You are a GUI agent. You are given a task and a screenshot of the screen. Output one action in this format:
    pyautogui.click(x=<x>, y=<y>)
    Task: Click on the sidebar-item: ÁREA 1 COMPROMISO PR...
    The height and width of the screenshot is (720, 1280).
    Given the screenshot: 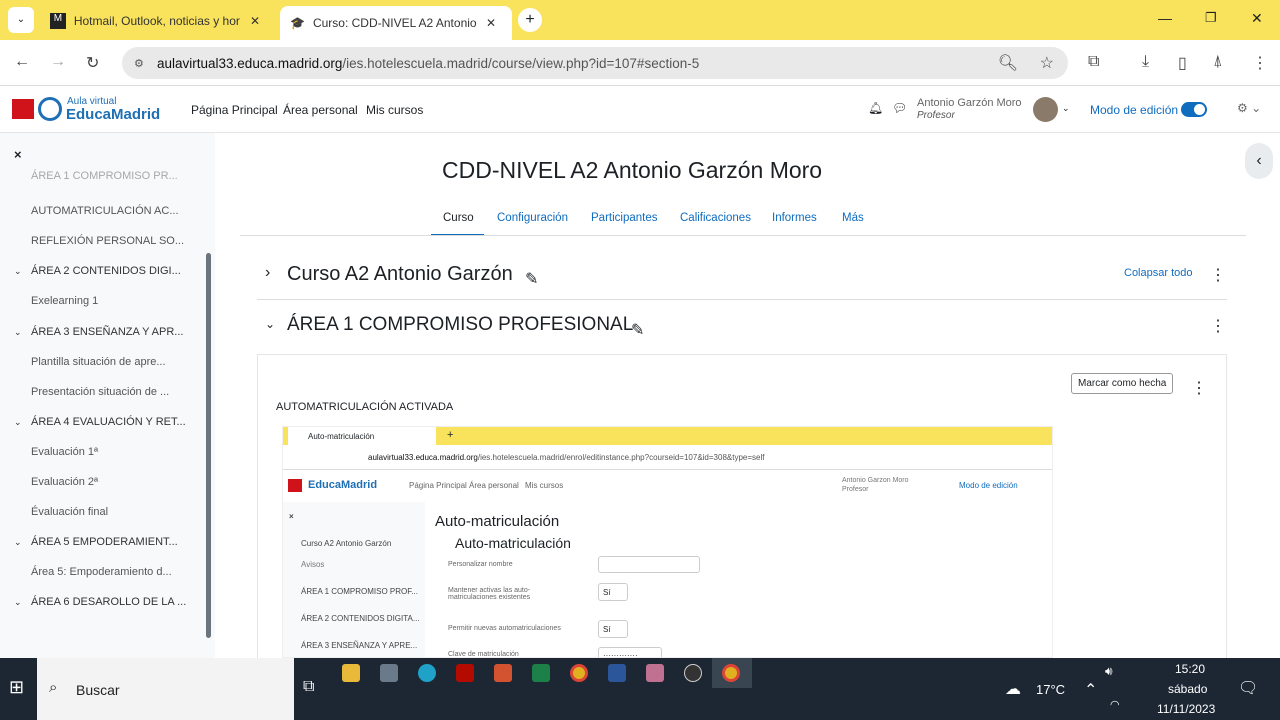 What is the action you would take?
    pyautogui.click(x=104, y=176)
    